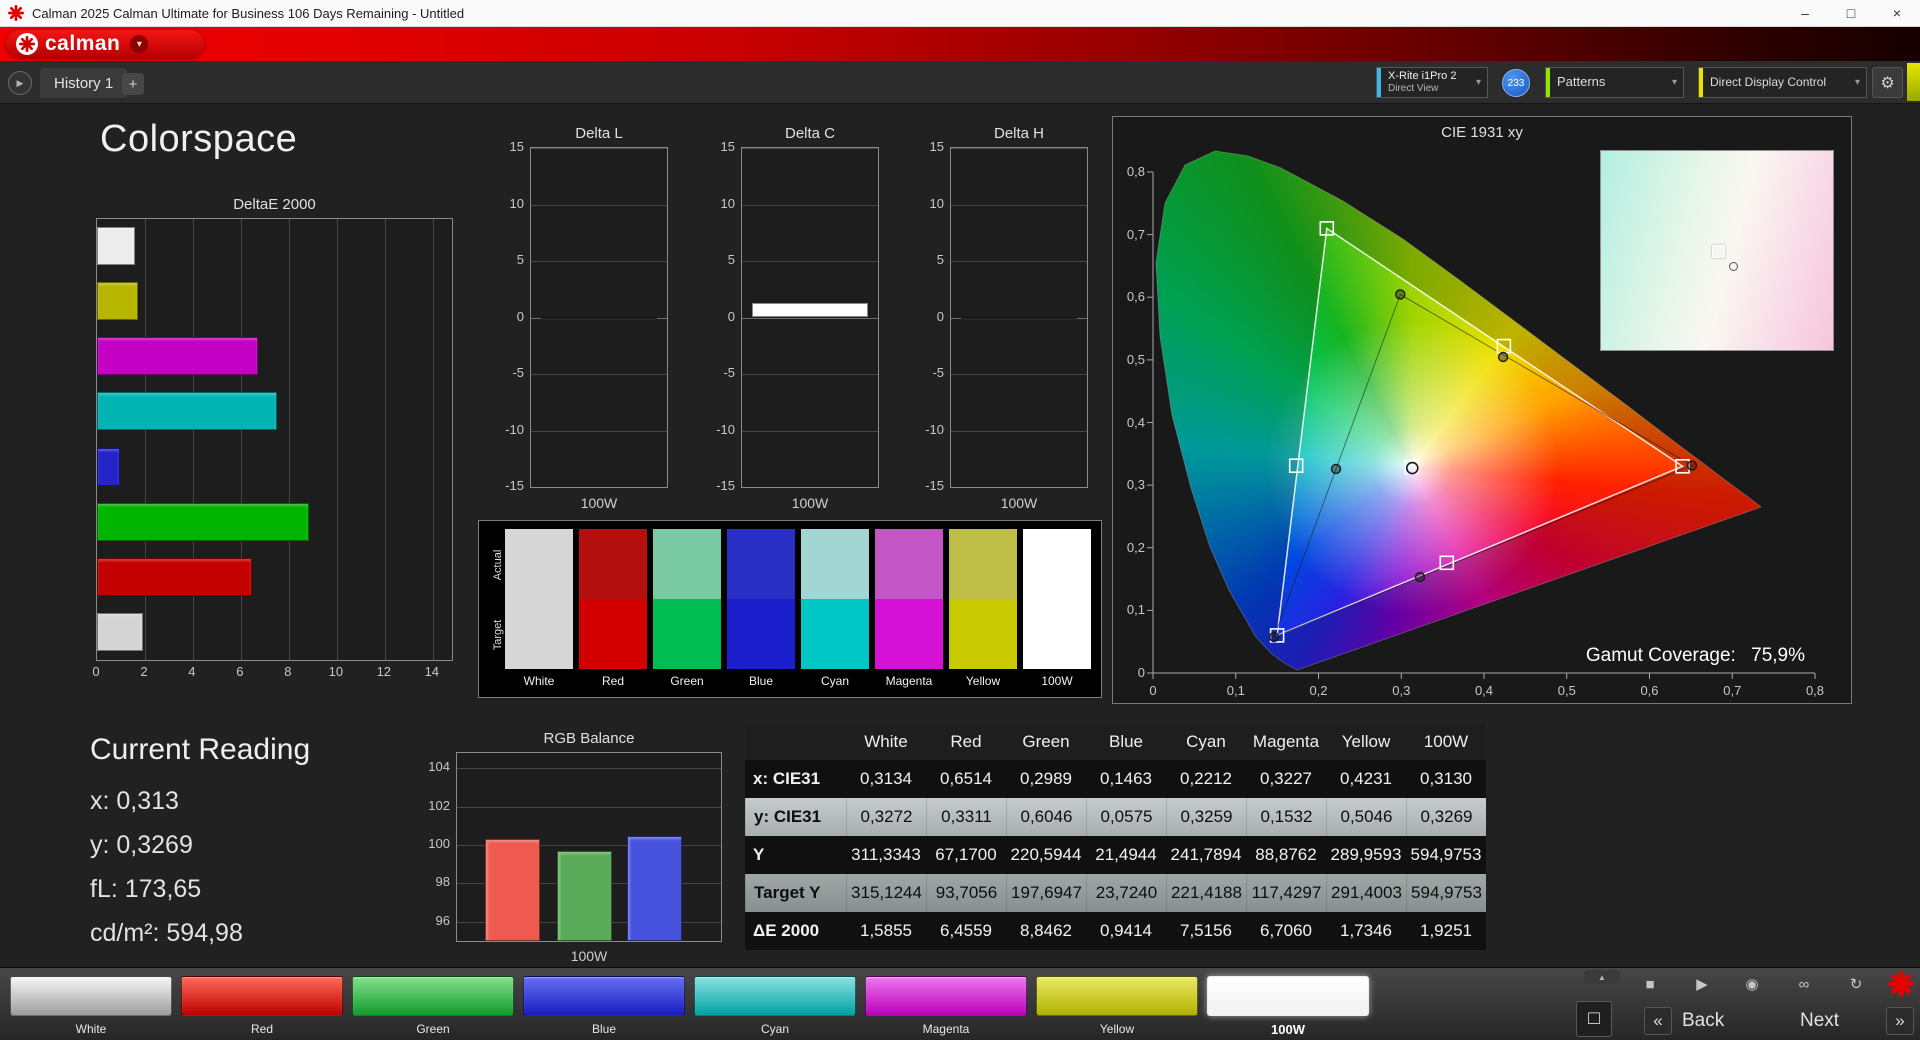  I want to click on refresh-icon-button: ↻, so click(1856, 984).